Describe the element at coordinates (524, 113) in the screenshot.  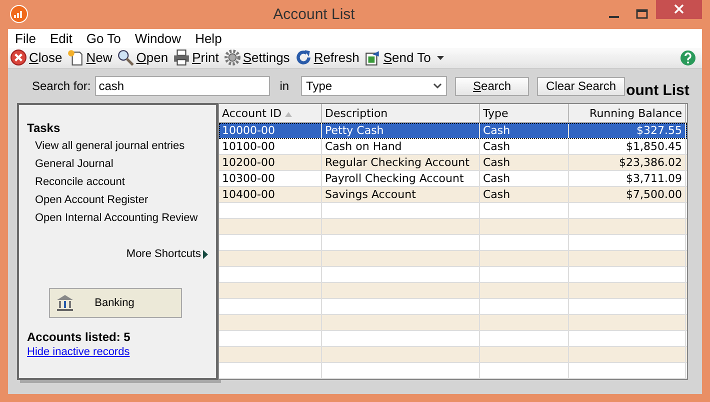
I see `column-header: Type` at that location.